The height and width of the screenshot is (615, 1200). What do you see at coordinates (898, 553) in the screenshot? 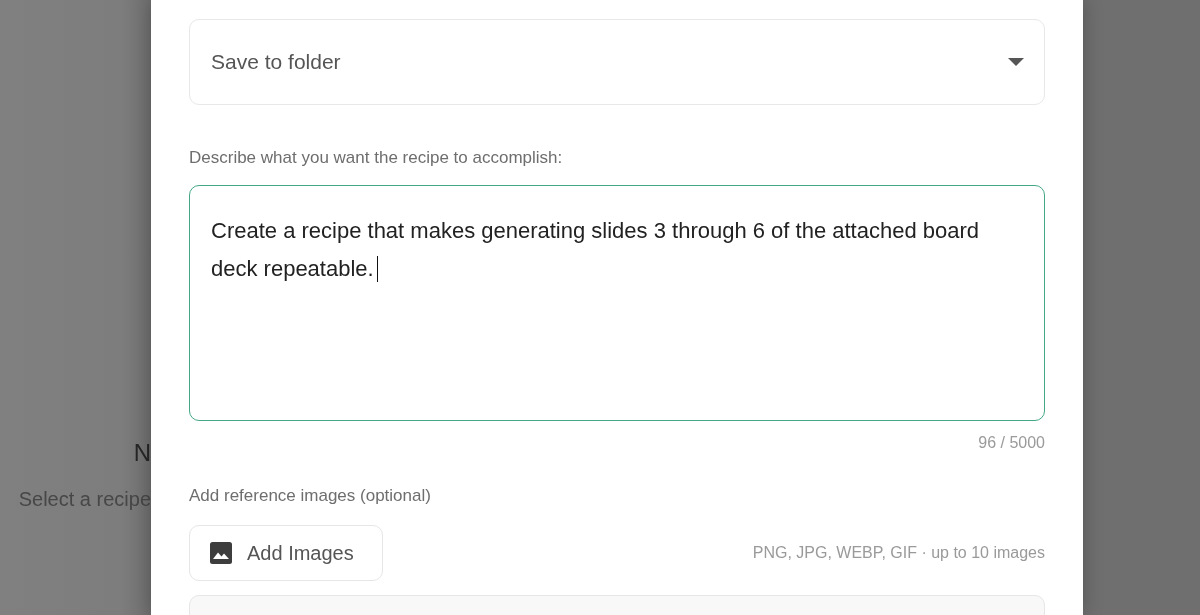
I see `file-type-hint: PNG, JPG, WEBP, GIF · up to 10 images` at bounding box center [898, 553].